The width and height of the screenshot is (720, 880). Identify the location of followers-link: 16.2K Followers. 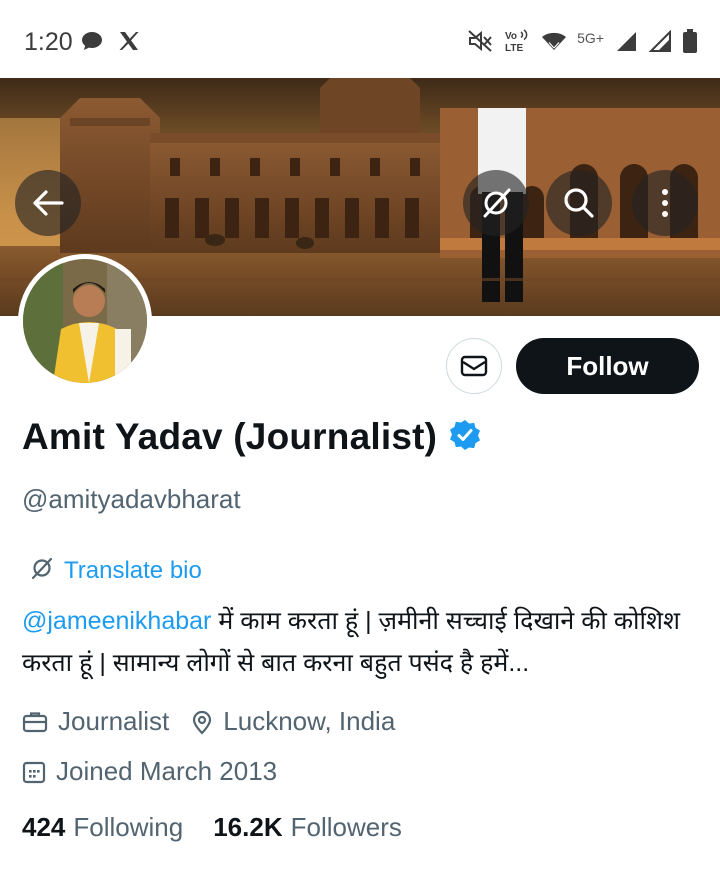
(307, 827).